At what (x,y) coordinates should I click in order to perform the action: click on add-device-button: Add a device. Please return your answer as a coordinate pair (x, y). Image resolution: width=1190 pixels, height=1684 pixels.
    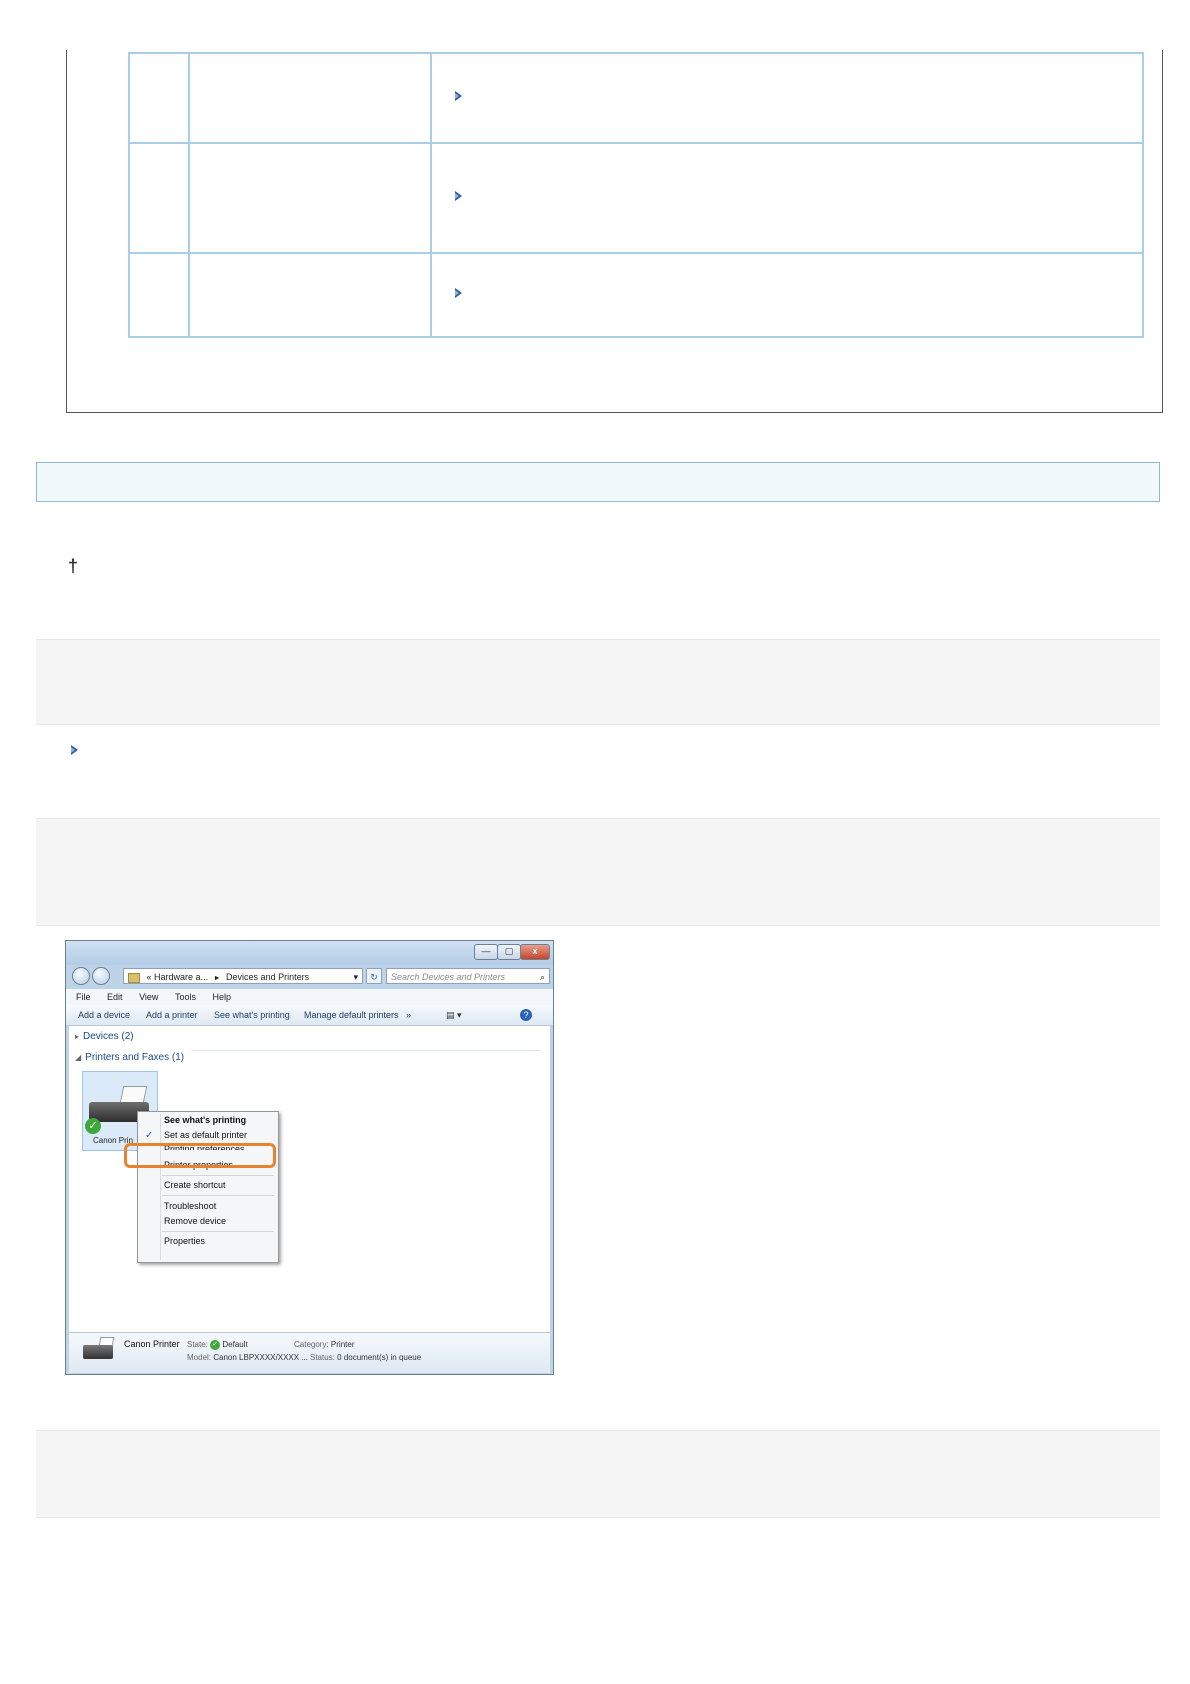
    Looking at the image, I should click on (104, 1015).